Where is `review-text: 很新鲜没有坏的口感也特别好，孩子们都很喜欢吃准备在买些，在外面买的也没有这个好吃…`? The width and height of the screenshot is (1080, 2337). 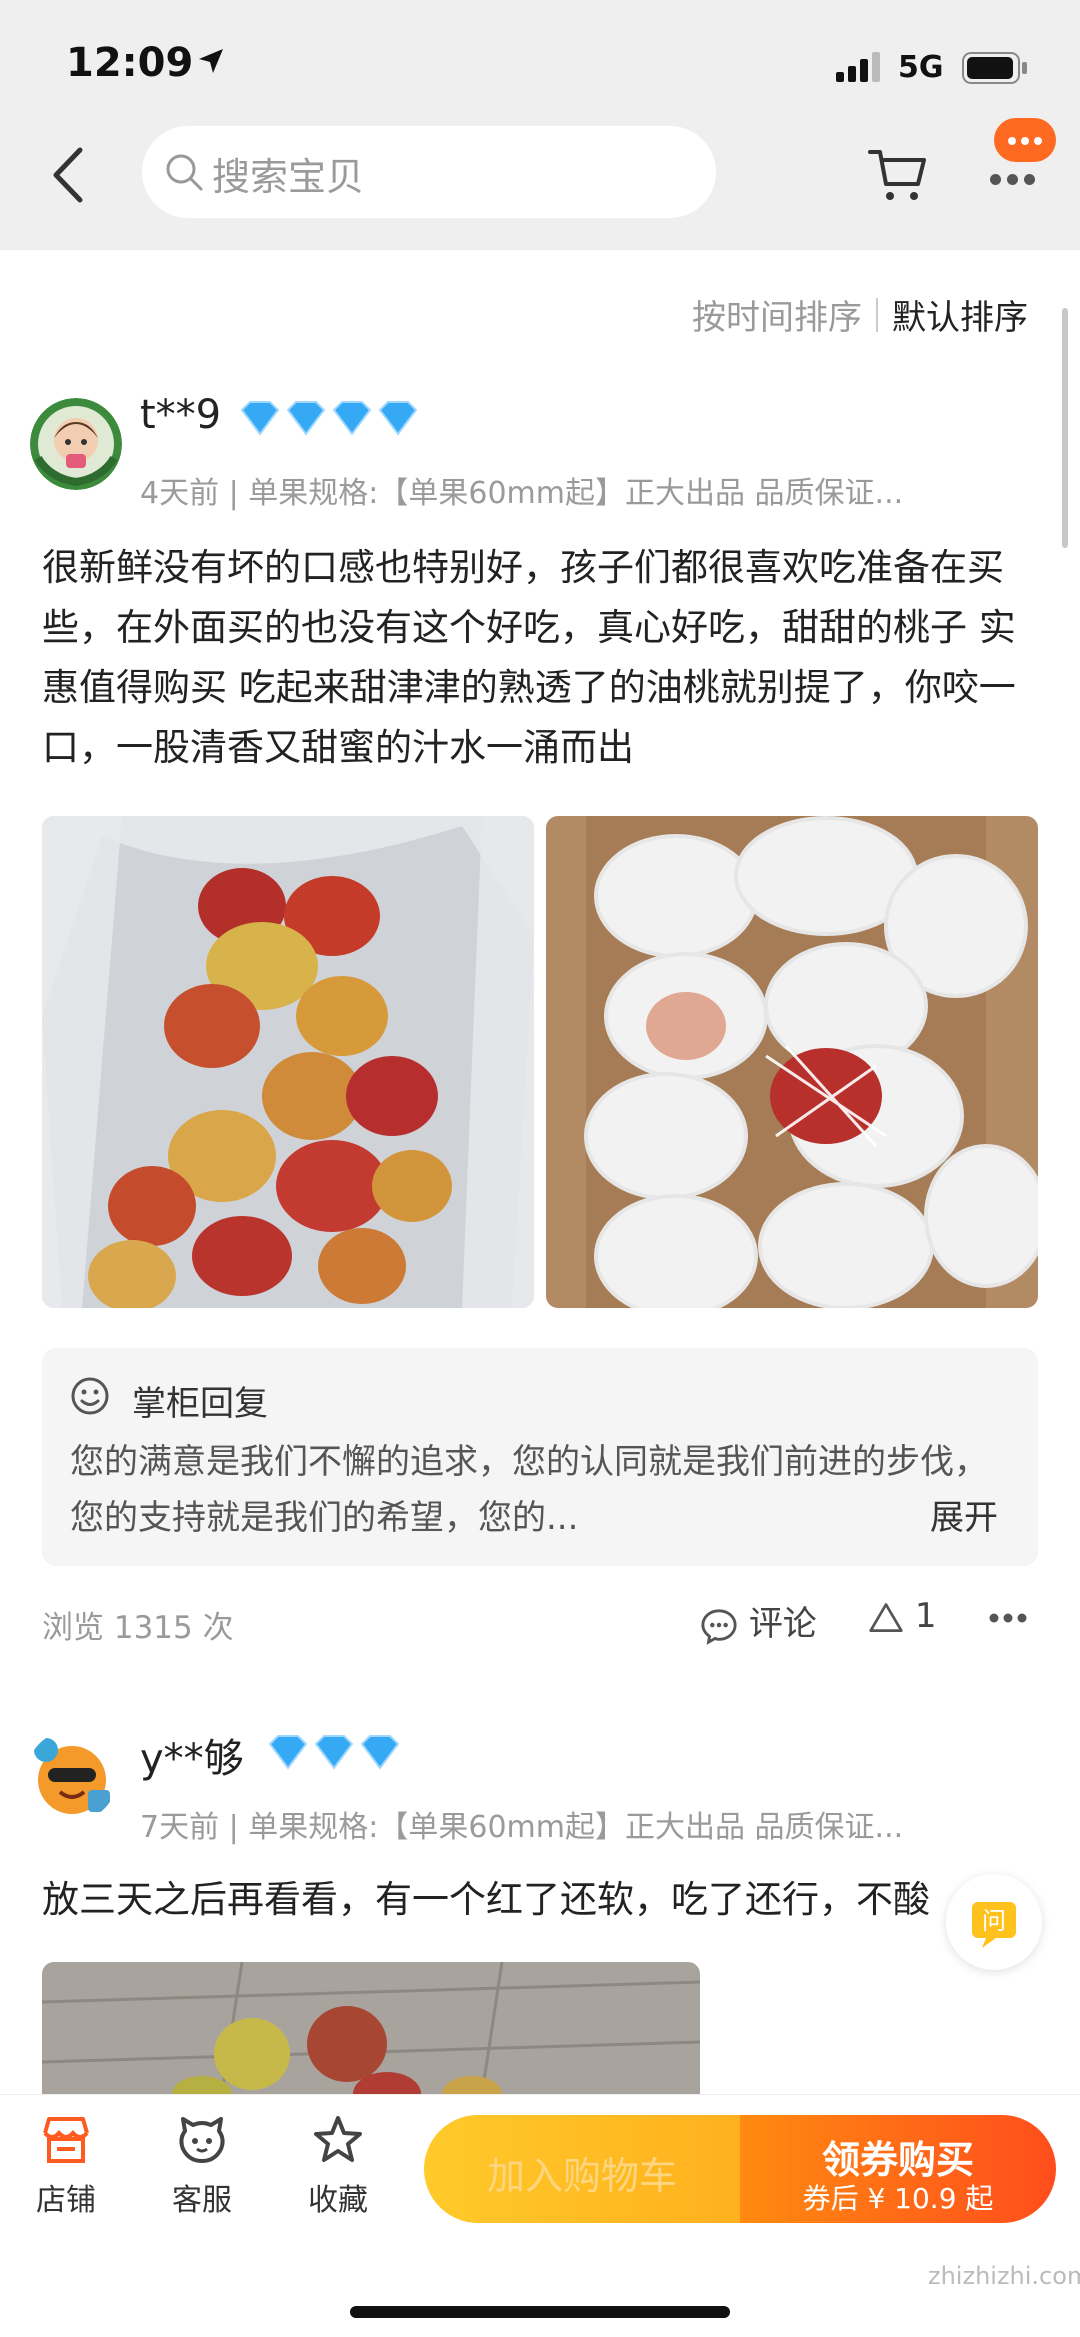 review-text: 很新鲜没有坏的口感也特别好，孩子们都很喜欢吃准备在买些，在外面买的也没有这个好吃… is located at coordinates (529, 657).